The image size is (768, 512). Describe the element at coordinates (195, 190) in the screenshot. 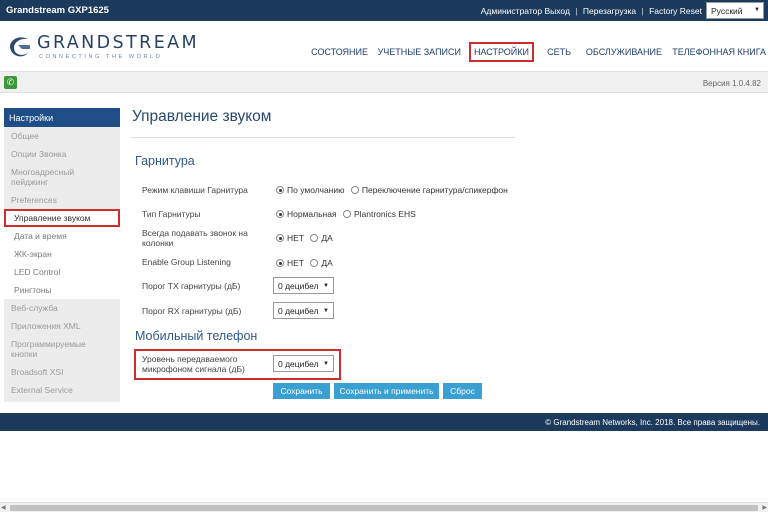

I see `headset-key-mode-label: Режим клавиши Гарнитура` at that location.